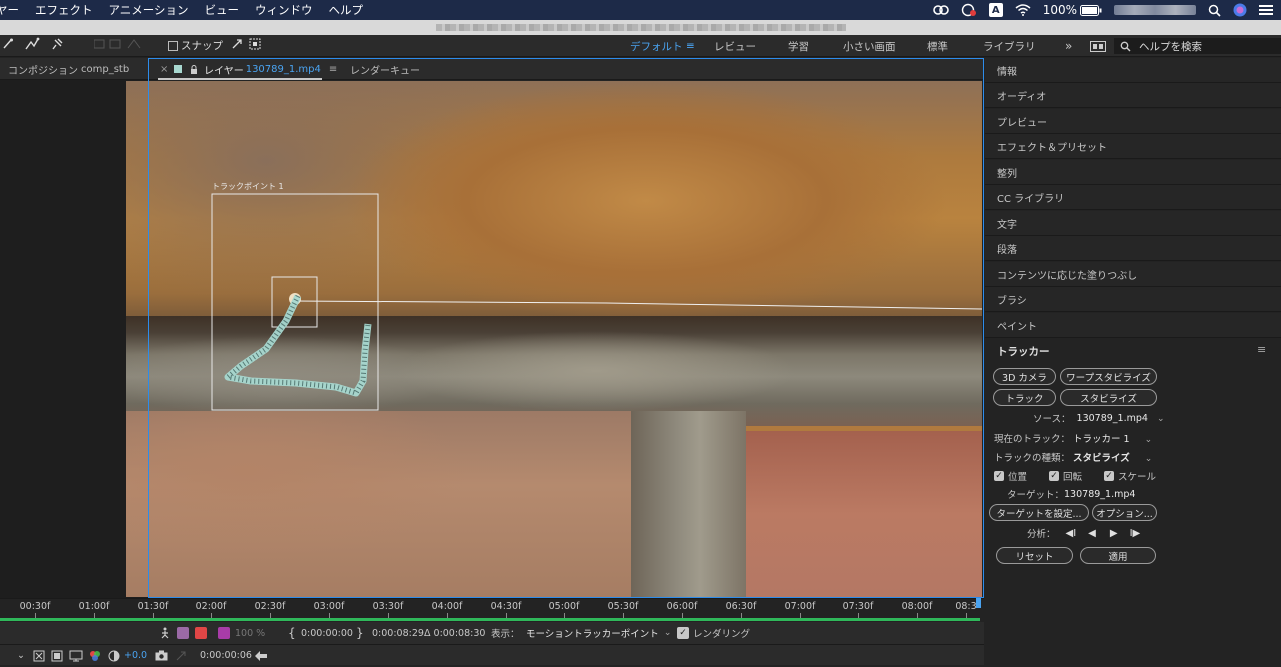 This screenshot has height=667, width=1281. Describe the element at coordinates (1261, 349) in the screenshot. I see `tracker-panel-menu-icon: ≡` at that location.